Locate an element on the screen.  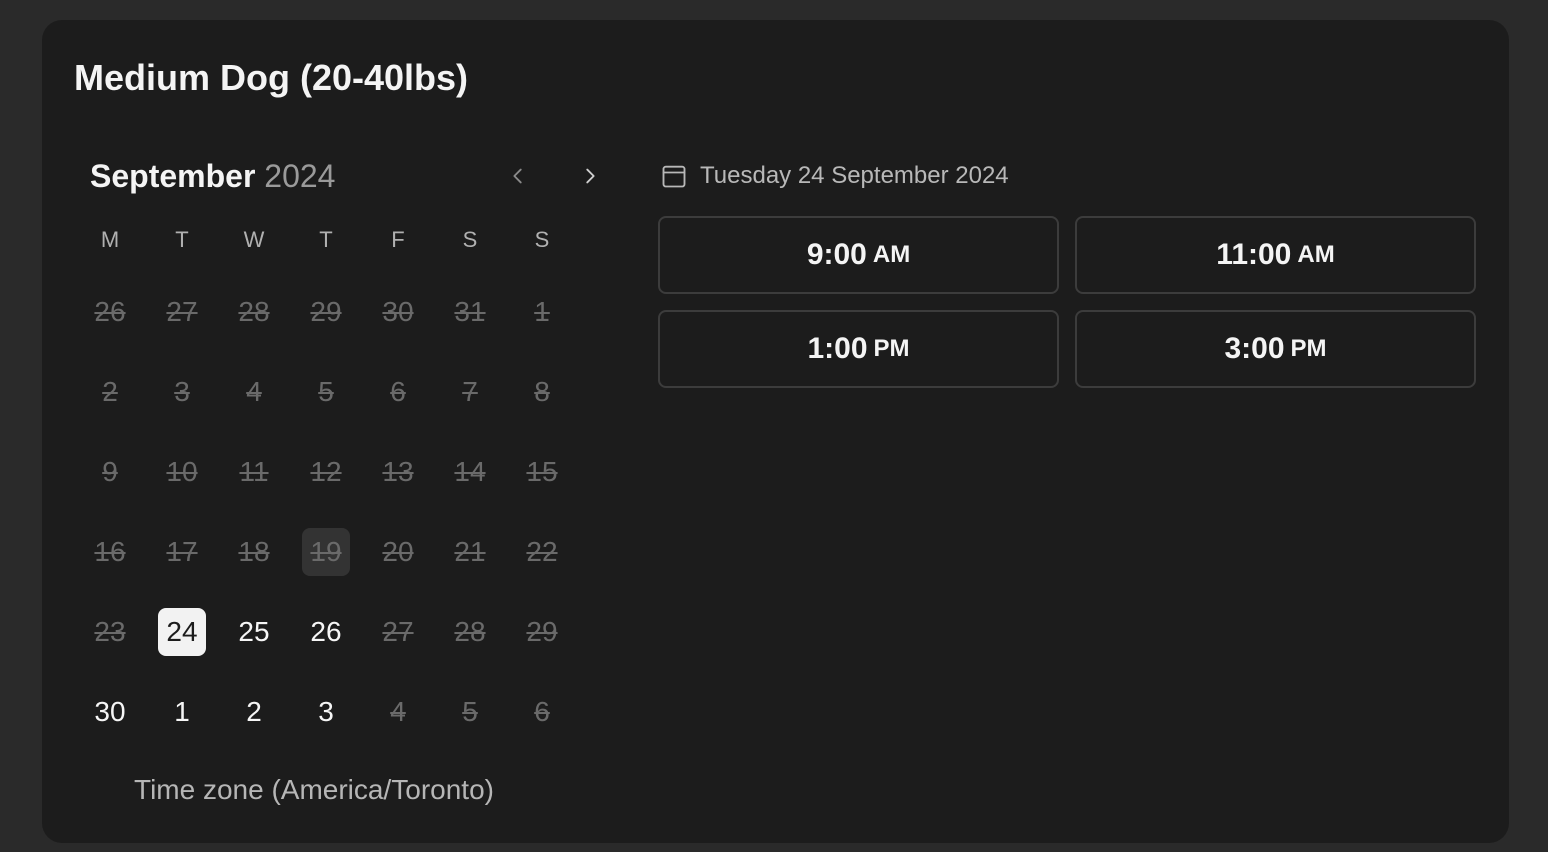
calendar-day-cell: 22 is located at coordinates (542, 552).